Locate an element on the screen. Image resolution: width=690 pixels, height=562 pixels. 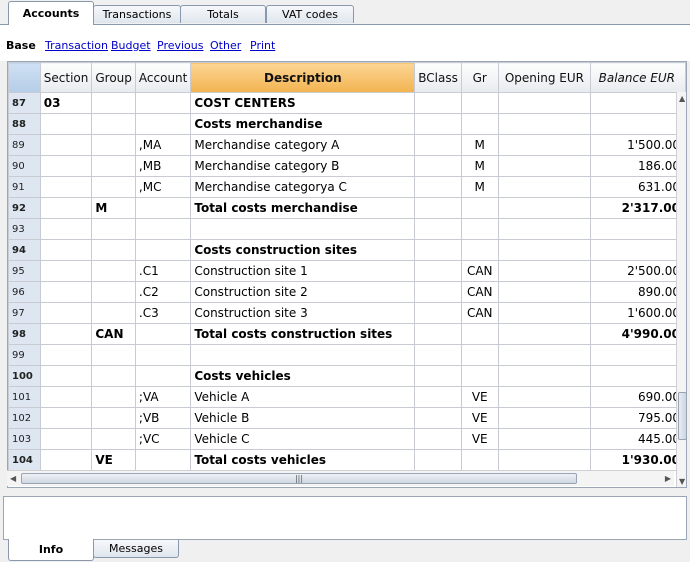
row-number-header is located at coordinates (24, 77).